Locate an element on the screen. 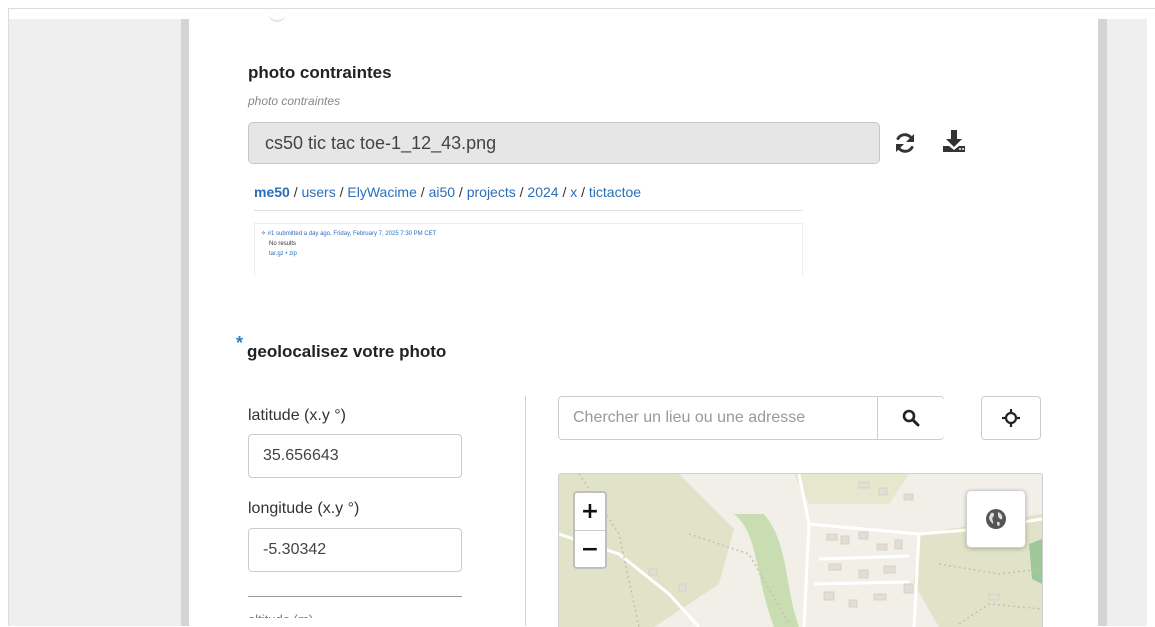 The height and width of the screenshot is (627, 1155). crosshair-icon is located at coordinates (1011, 418).